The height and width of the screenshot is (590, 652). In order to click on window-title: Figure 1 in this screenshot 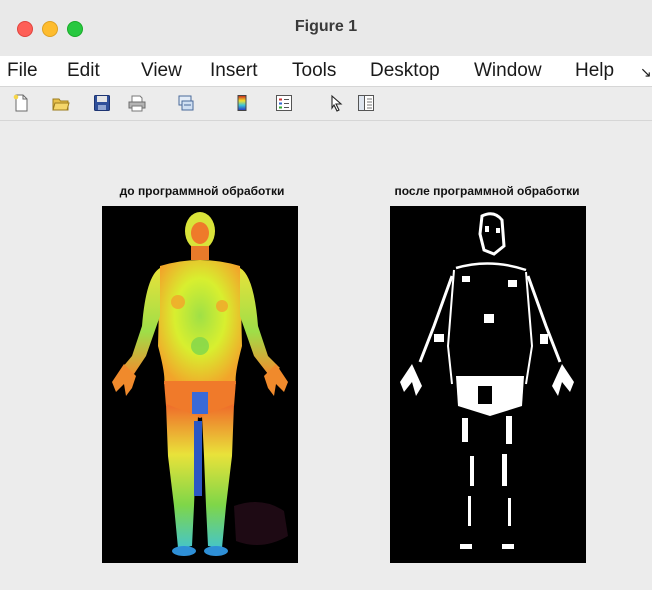, I will do `click(326, 26)`.